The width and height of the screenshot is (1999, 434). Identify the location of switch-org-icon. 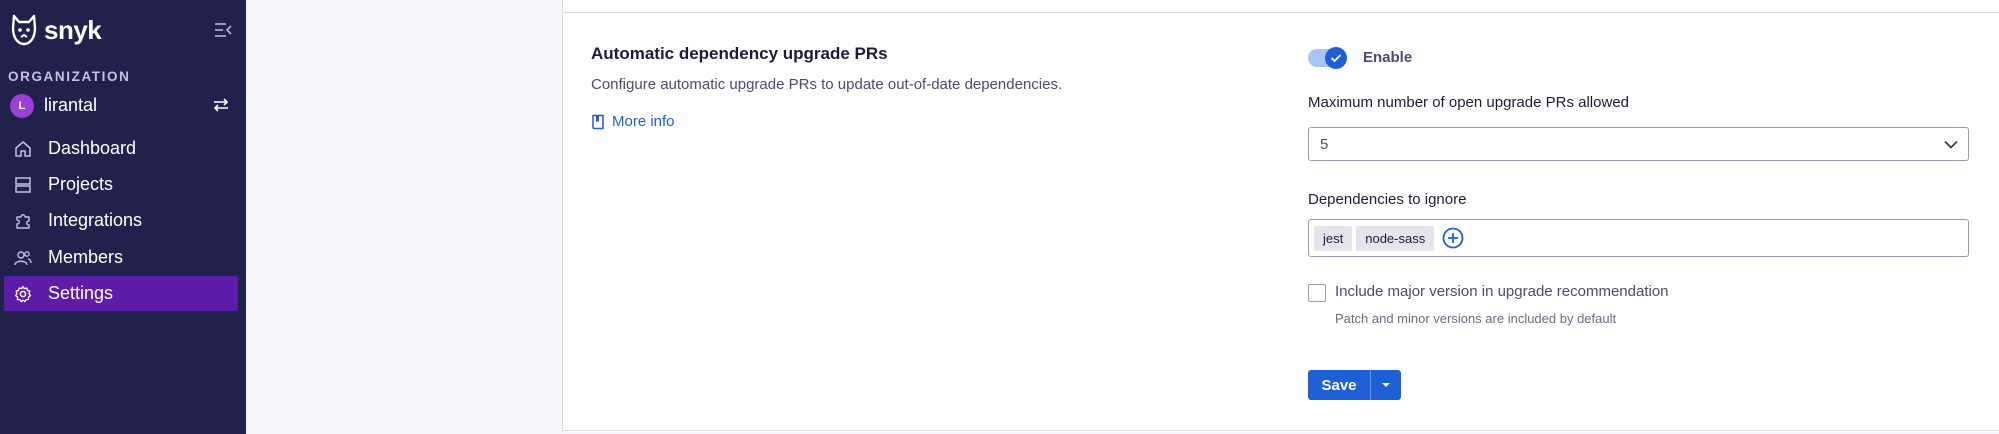
(221, 107).